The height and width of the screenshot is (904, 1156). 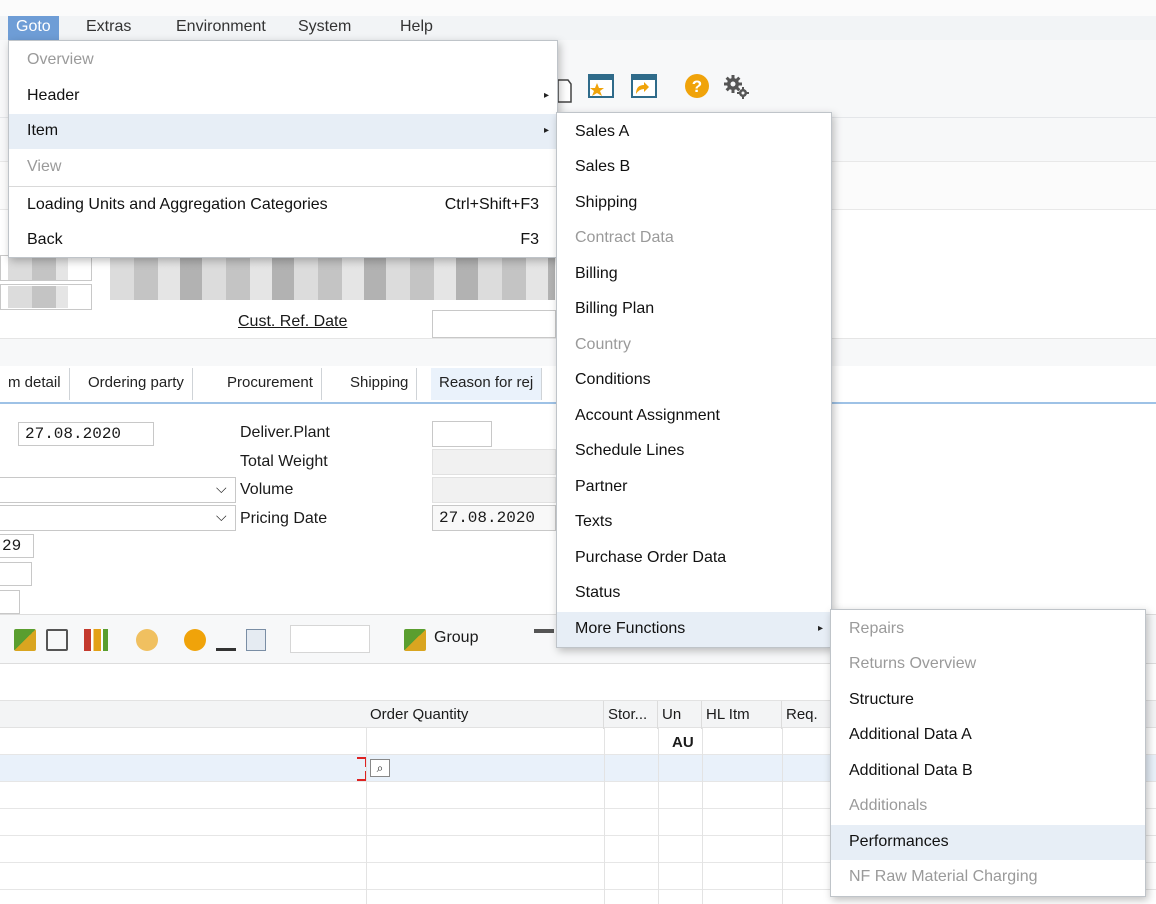 What do you see at coordinates (324, 28) in the screenshot?
I see `menu-system: System` at bounding box center [324, 28].